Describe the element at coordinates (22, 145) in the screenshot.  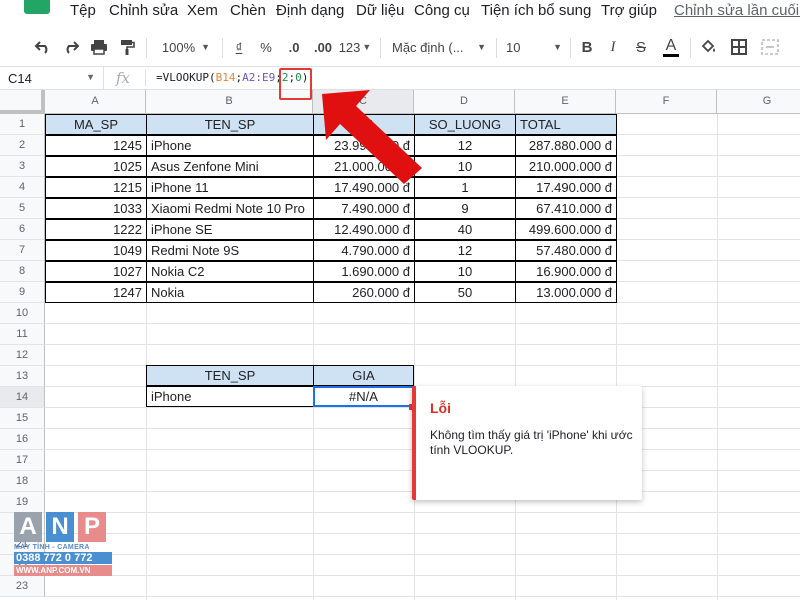
I see `row-header: 2` at that location.